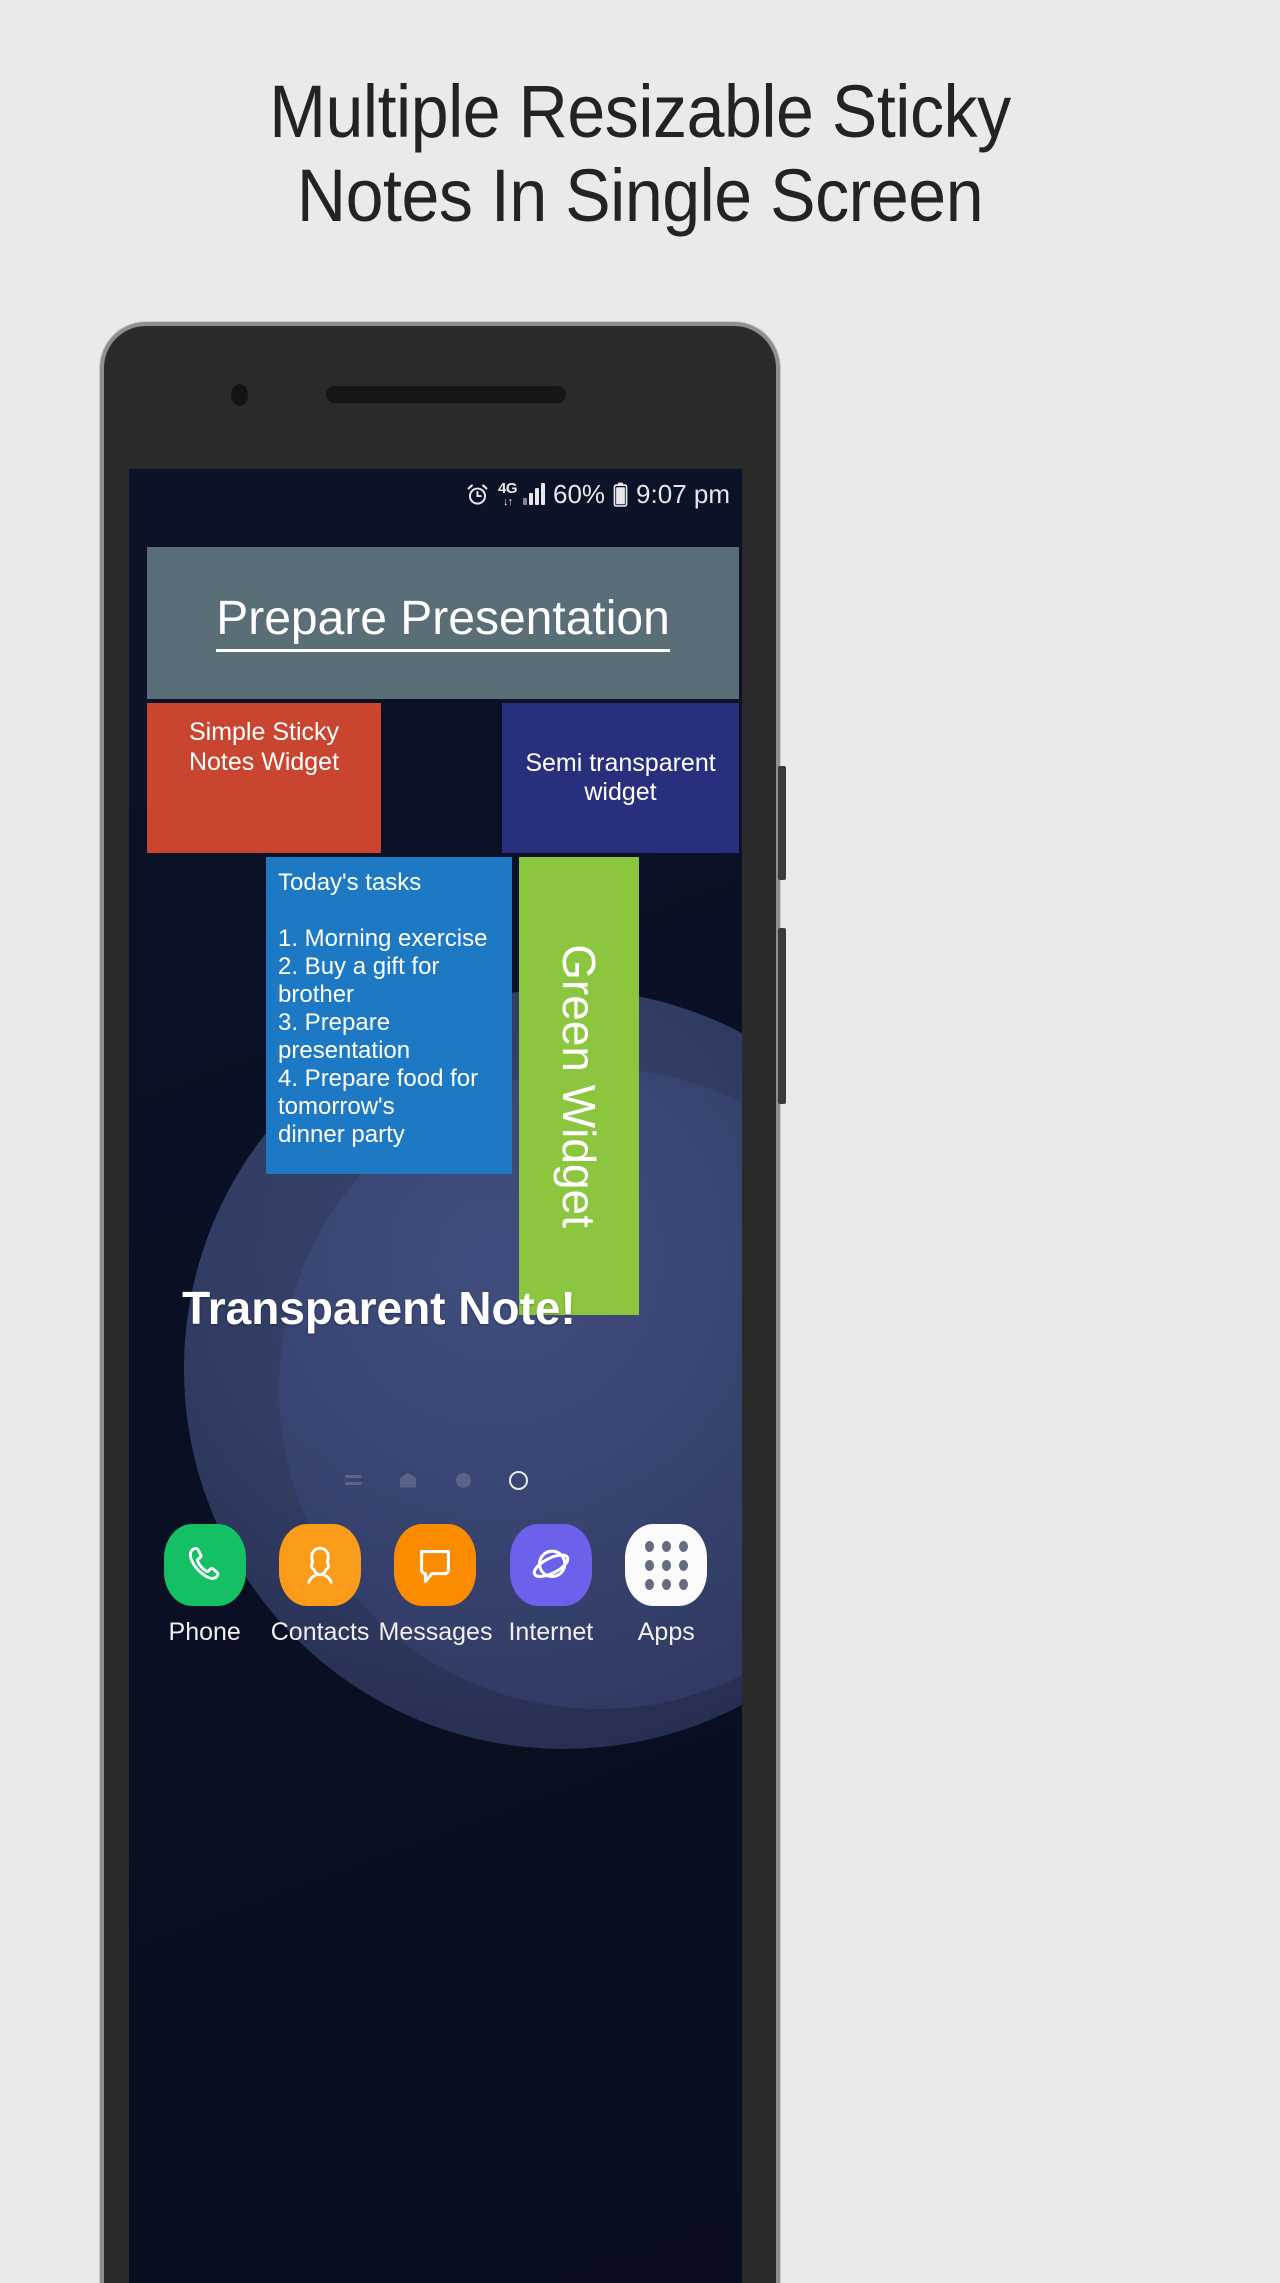 The image size is (1280, 2283). I want to click on page-indicator, so click(435, 1480).